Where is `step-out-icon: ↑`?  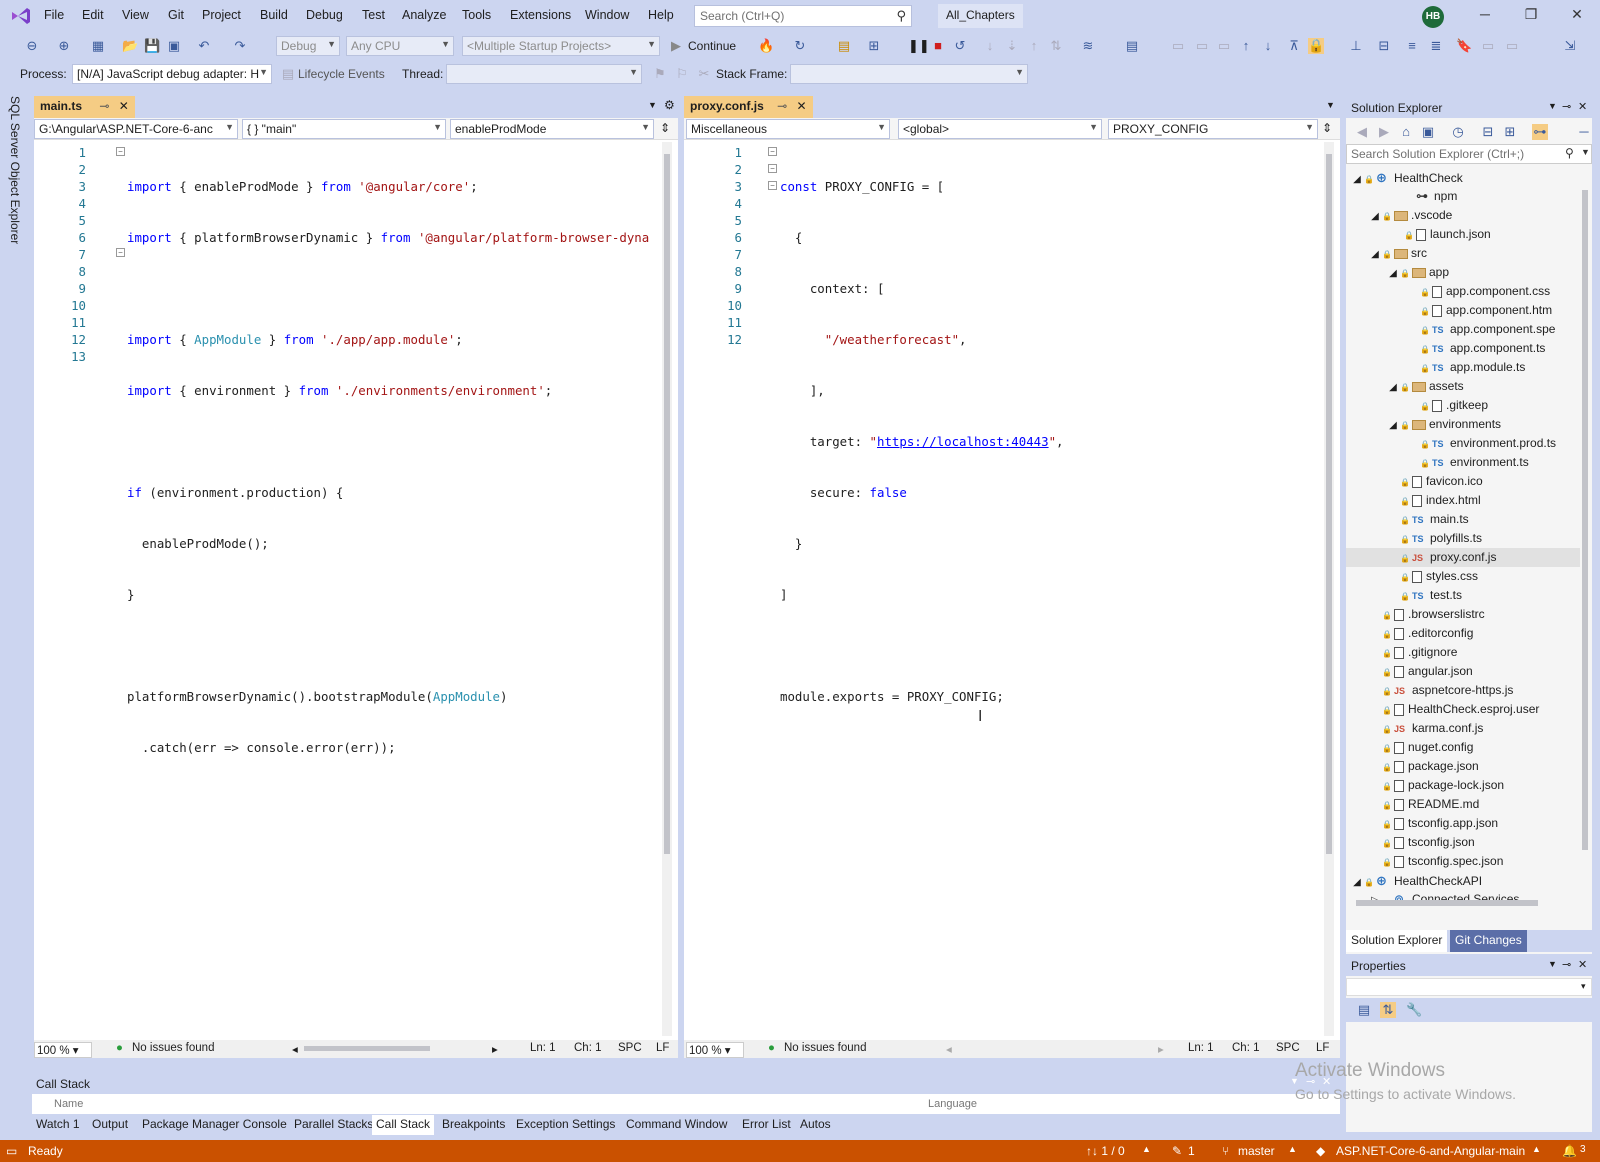 step-out-icon: ↑ is located at coordinates (1034, 46).